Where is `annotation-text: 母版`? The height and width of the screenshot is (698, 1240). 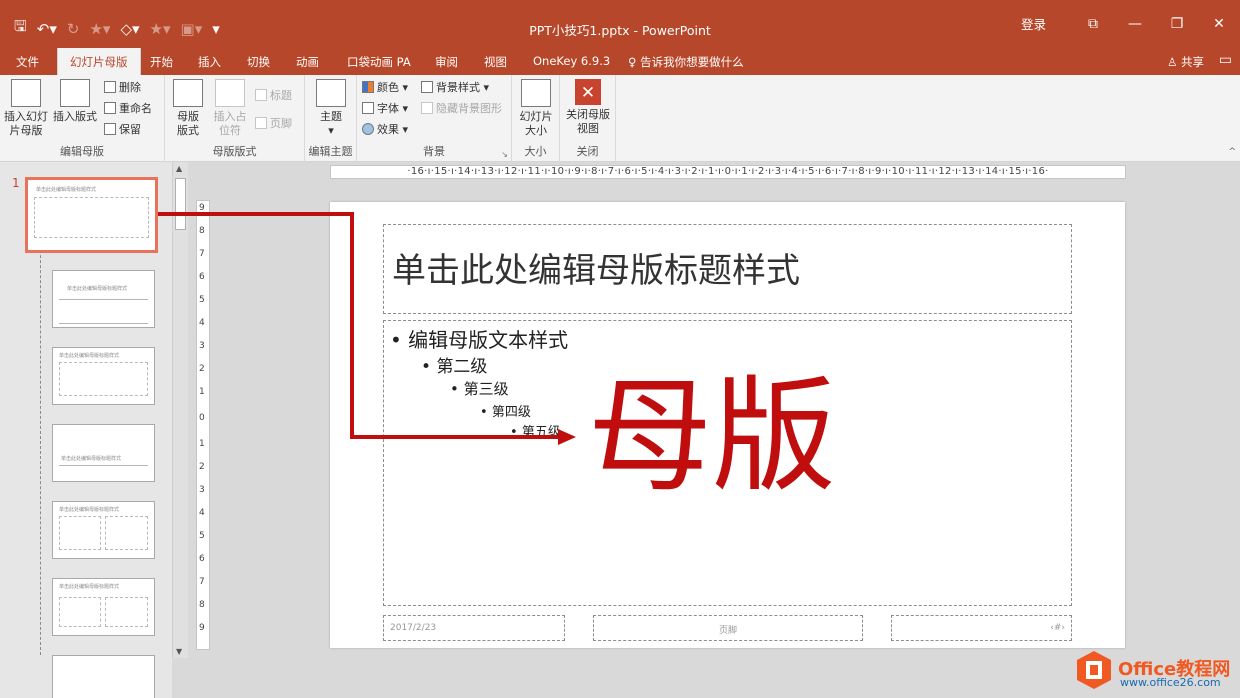
annotation-text: 母版 is located at coordinates (712, 437).